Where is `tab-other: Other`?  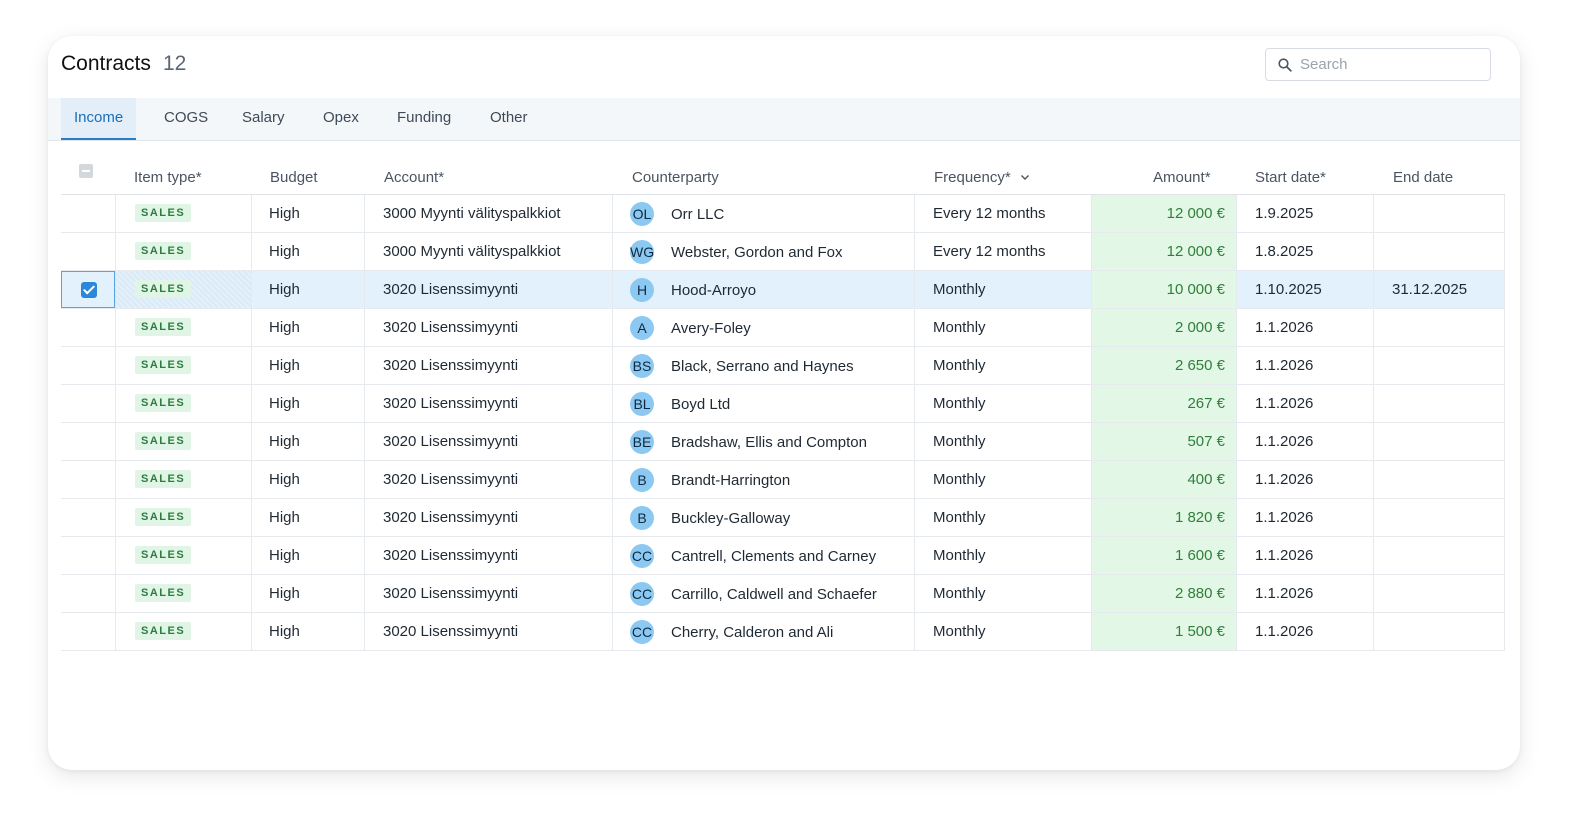
tab-other: Other is located at coordinates (509, 119).